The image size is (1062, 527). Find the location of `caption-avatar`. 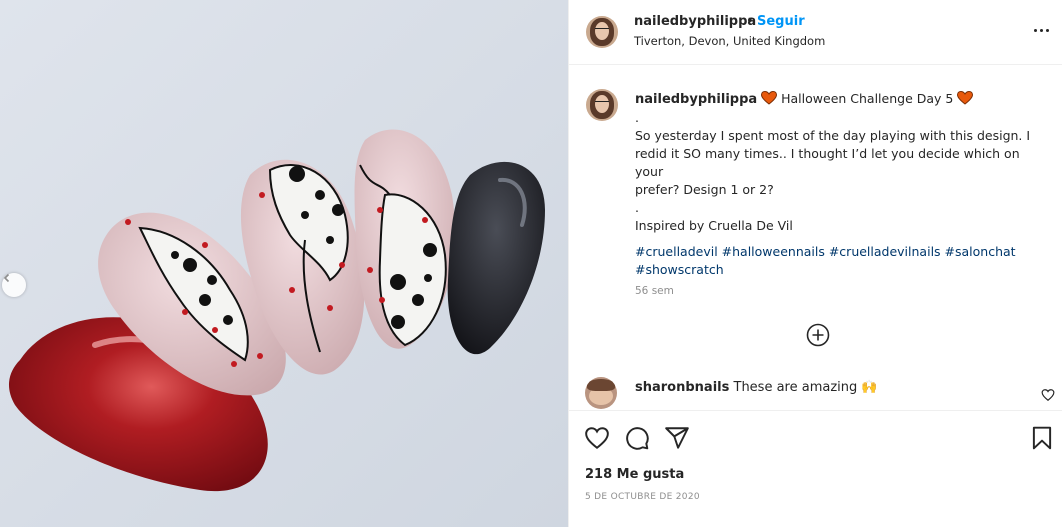

caption-avatar is located at coordinates (602, 105).